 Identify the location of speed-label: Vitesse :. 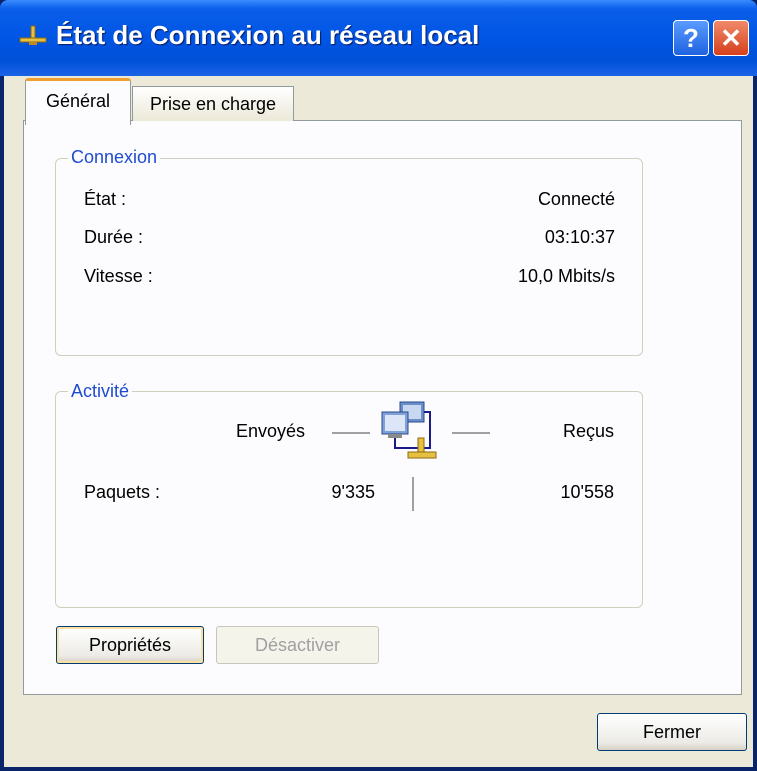
(118, 276).